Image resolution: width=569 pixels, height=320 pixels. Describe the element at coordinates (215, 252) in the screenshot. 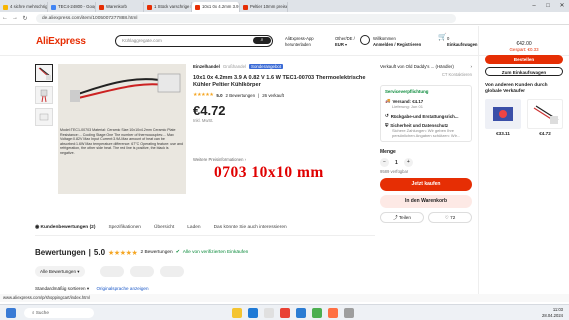

I see `verified-label: Alle von verifizierten Einkäufen` at that location.